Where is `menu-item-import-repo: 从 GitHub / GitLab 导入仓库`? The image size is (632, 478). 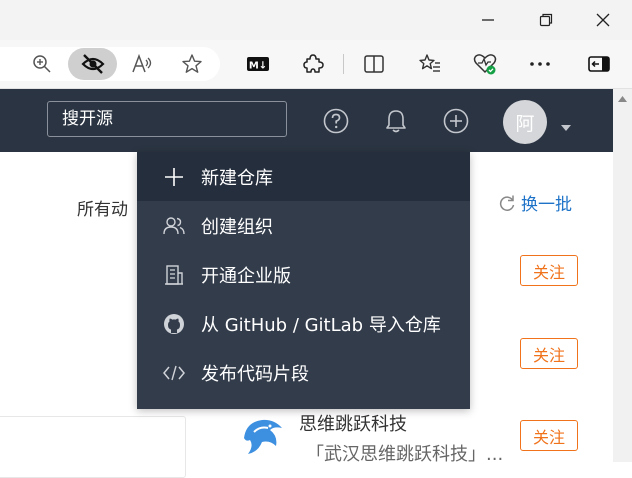 menu-item-import-repo: 从 GitHub / GitLab 导入仓库 is located at coordinates (303, 323).